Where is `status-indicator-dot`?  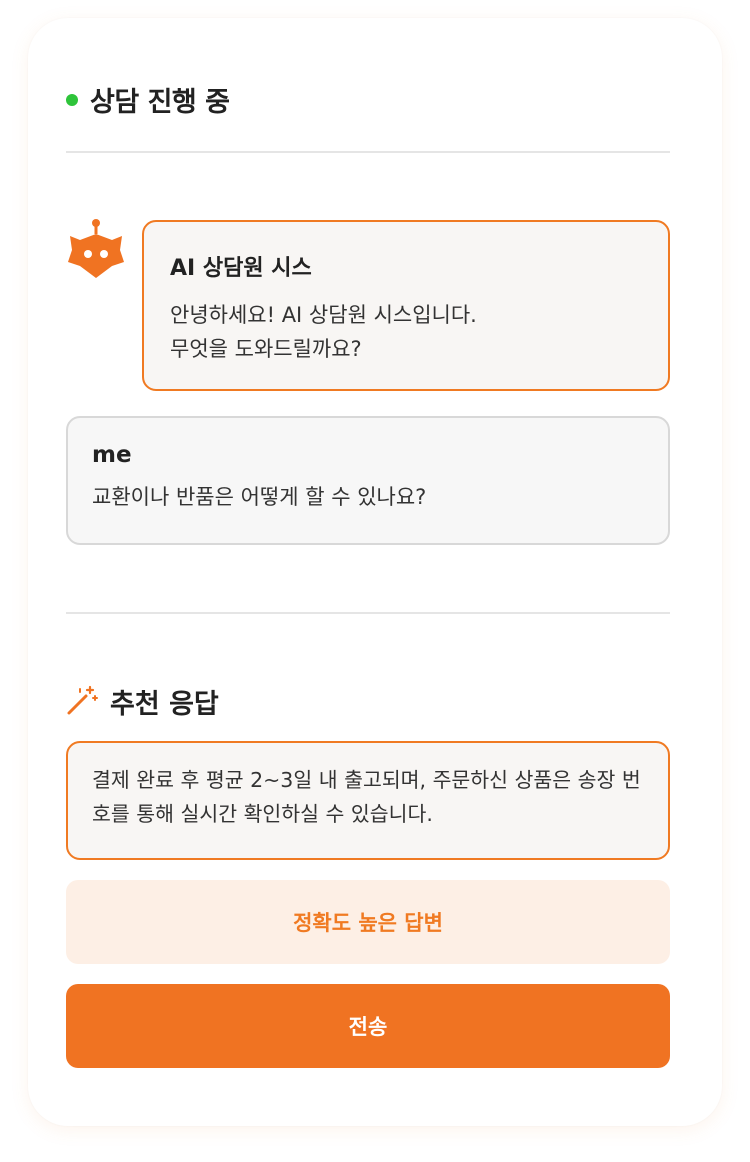
status-indicator-dot is located at coordinates (72, 99).